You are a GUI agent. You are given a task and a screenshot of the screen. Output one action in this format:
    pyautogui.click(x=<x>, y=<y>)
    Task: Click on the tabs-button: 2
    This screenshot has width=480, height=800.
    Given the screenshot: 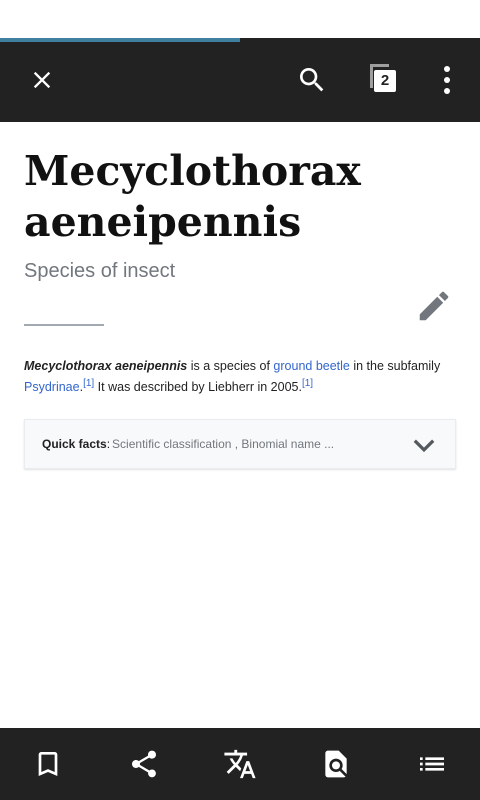 What is the action you would take?
    pyautogui.click(x=384, y=80)
    